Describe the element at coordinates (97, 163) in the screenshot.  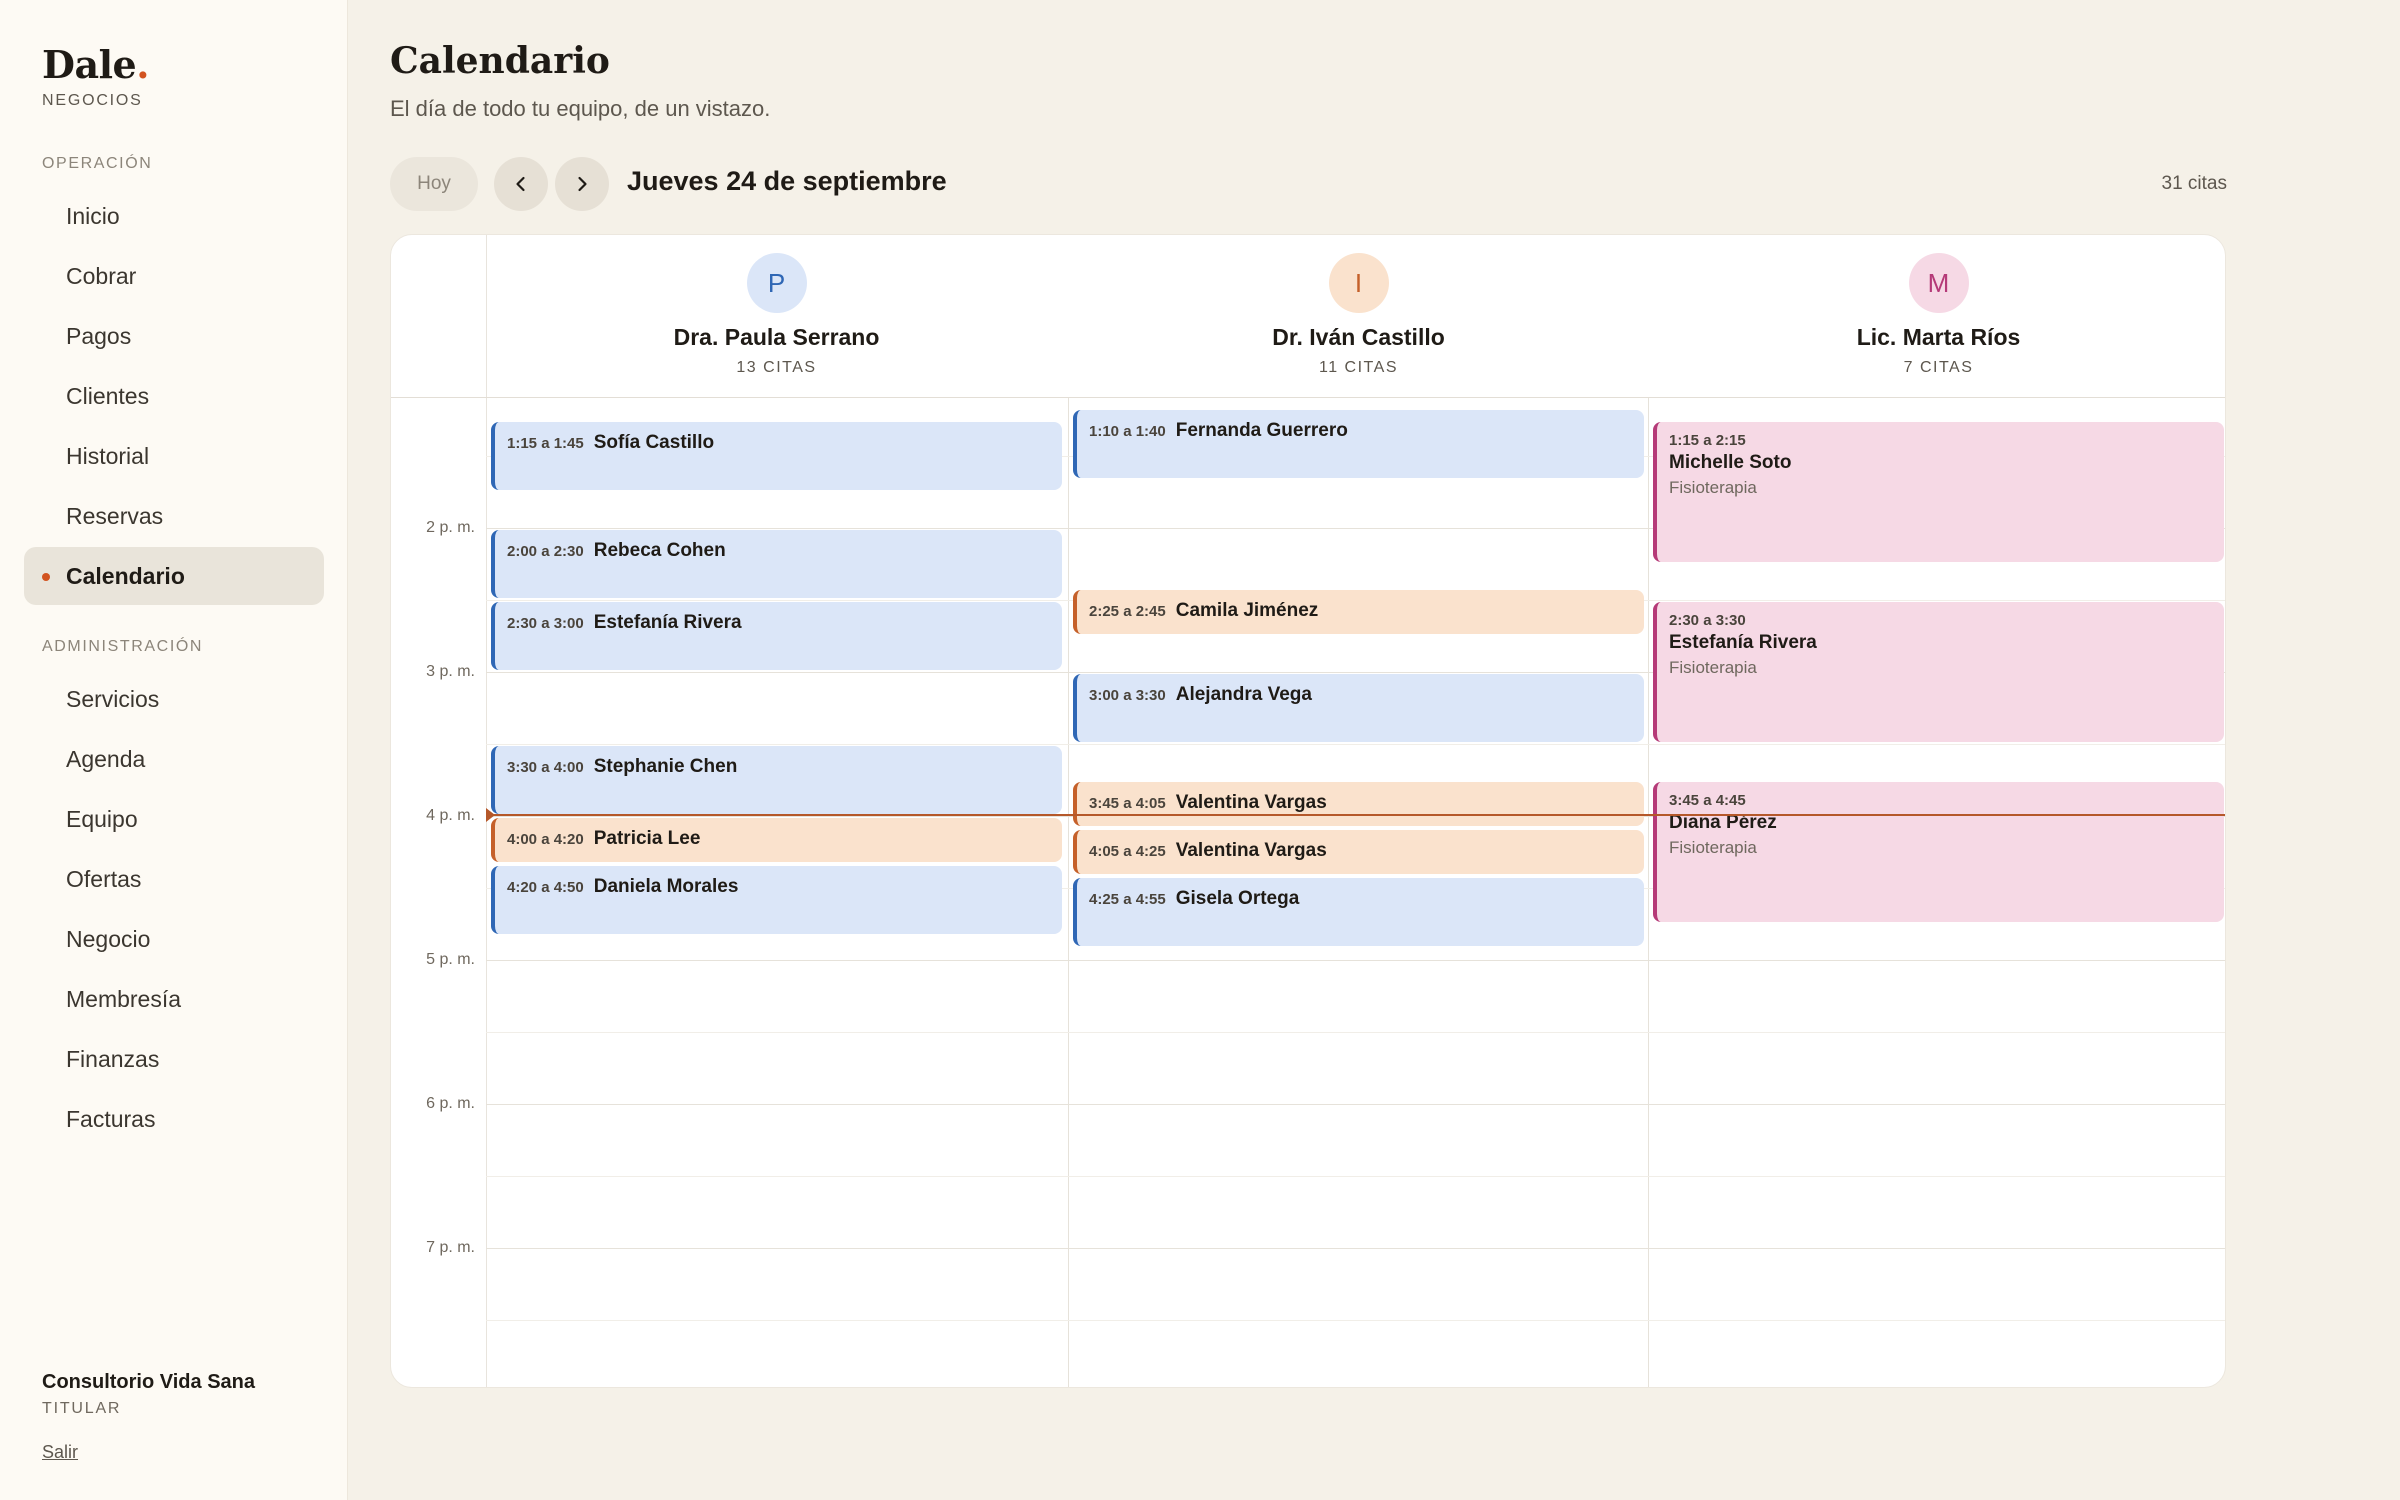
I see `section-label-operation: OPERACIÓN` at that location.